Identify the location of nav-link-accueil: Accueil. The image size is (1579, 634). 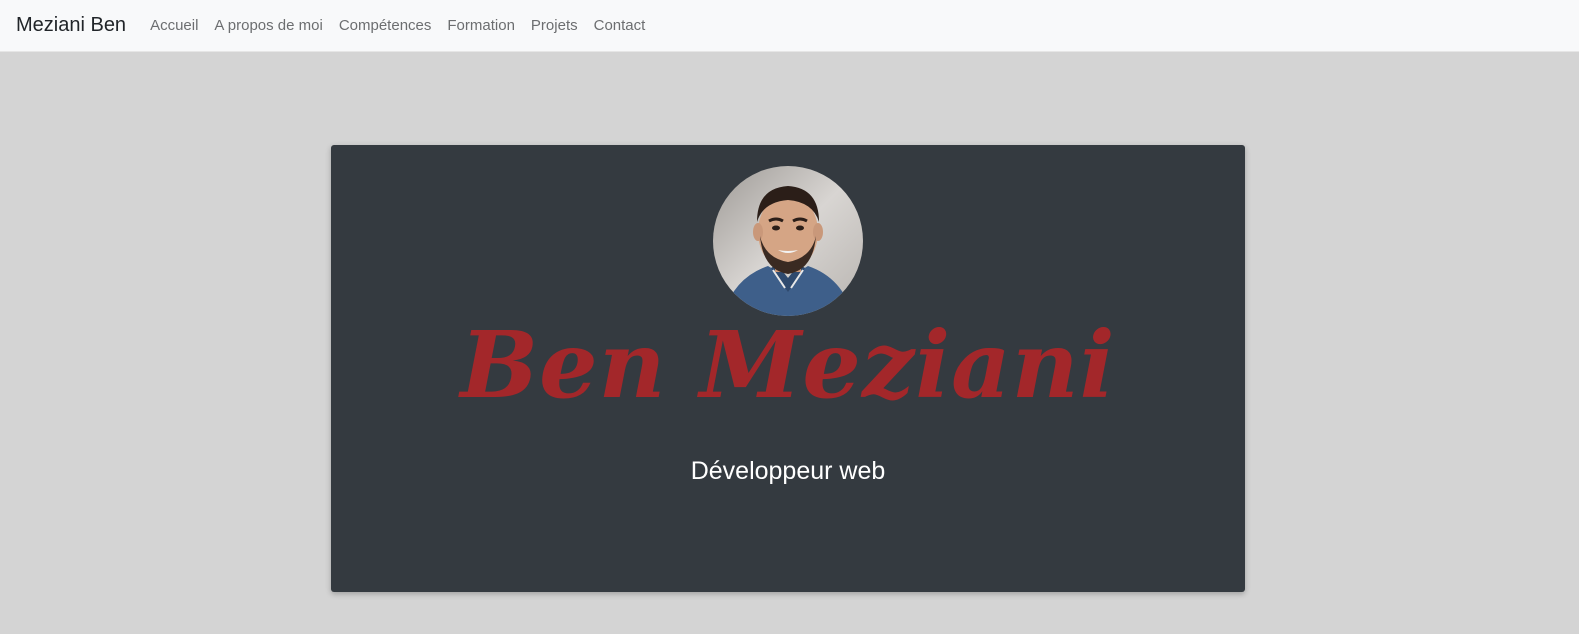
(174, 25).